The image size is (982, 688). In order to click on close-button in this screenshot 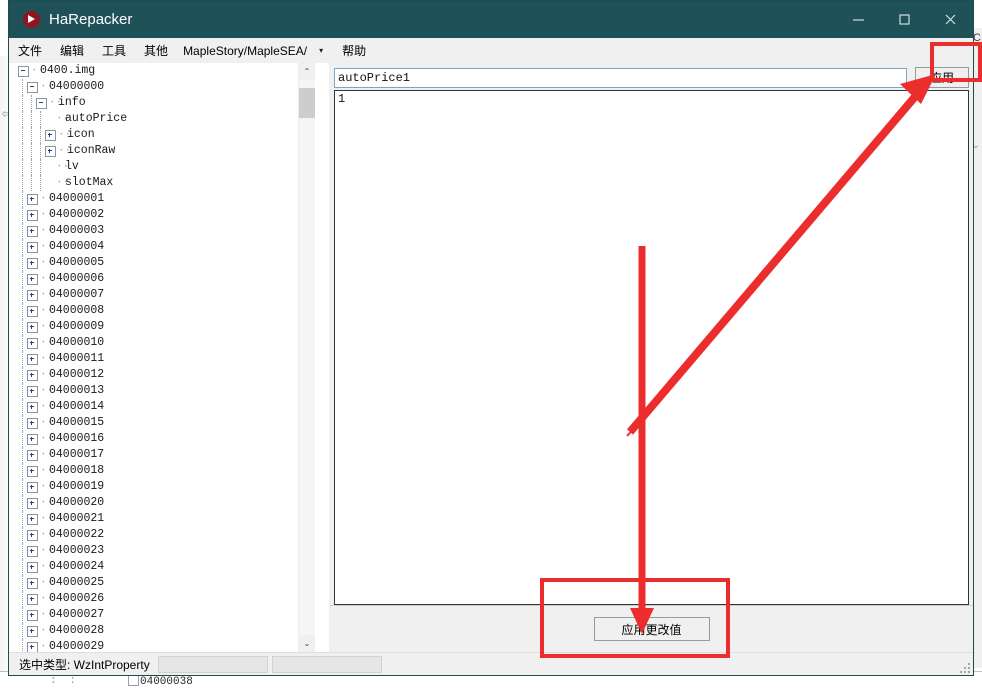, I will do `click(950, 19)`.